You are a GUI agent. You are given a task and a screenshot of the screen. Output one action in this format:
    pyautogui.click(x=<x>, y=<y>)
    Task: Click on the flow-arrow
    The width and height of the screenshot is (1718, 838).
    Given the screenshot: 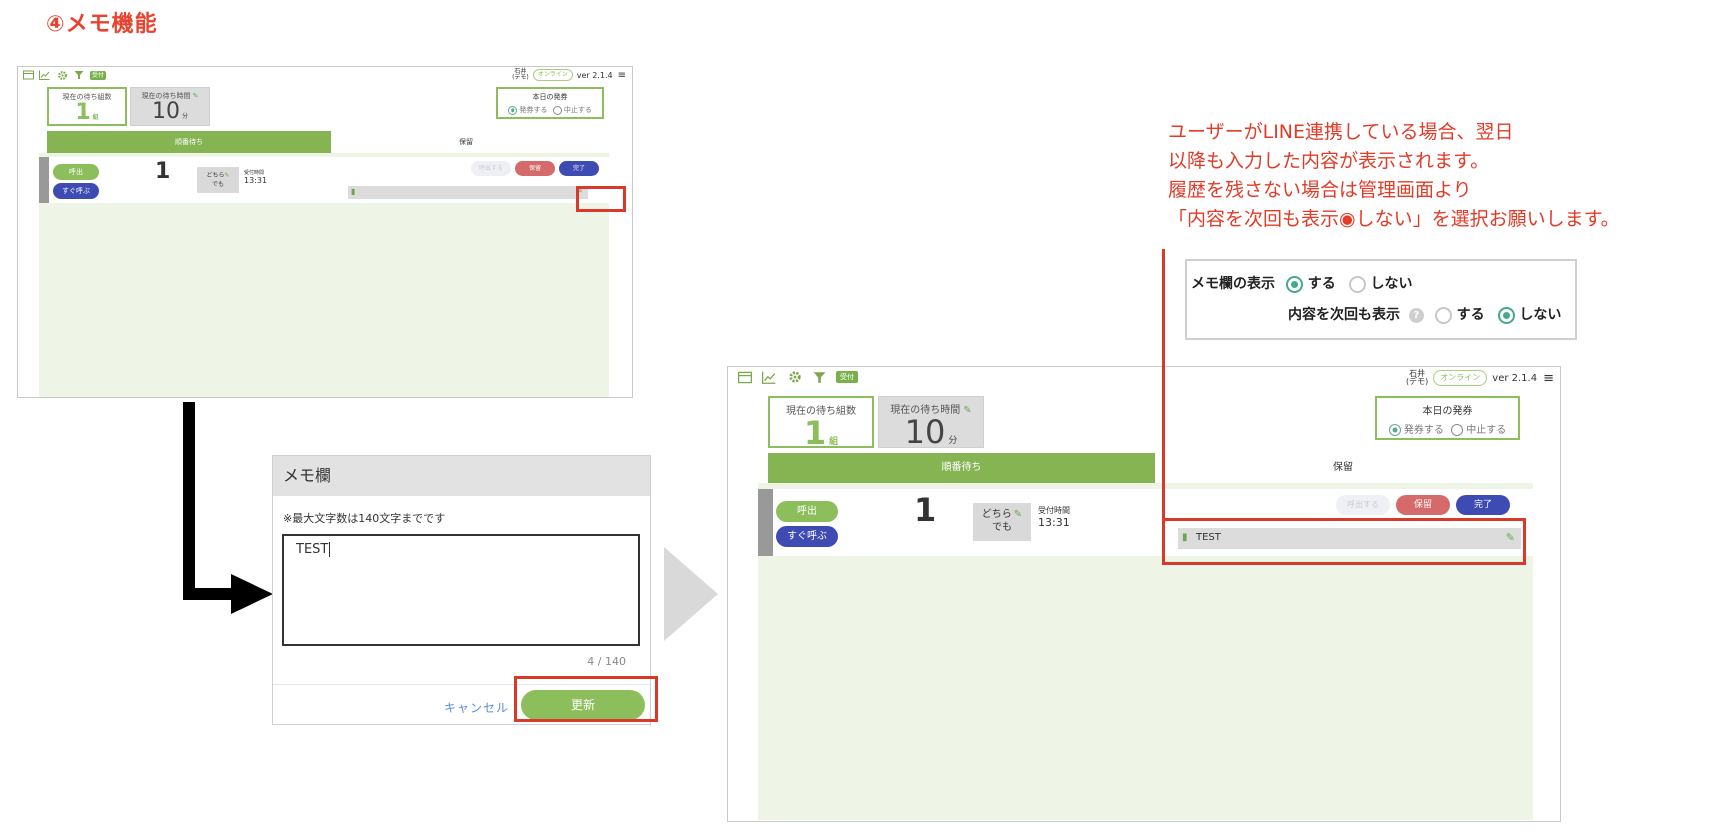 What is the action you would take?
    pyautogui.click(x=189, y=500)
    